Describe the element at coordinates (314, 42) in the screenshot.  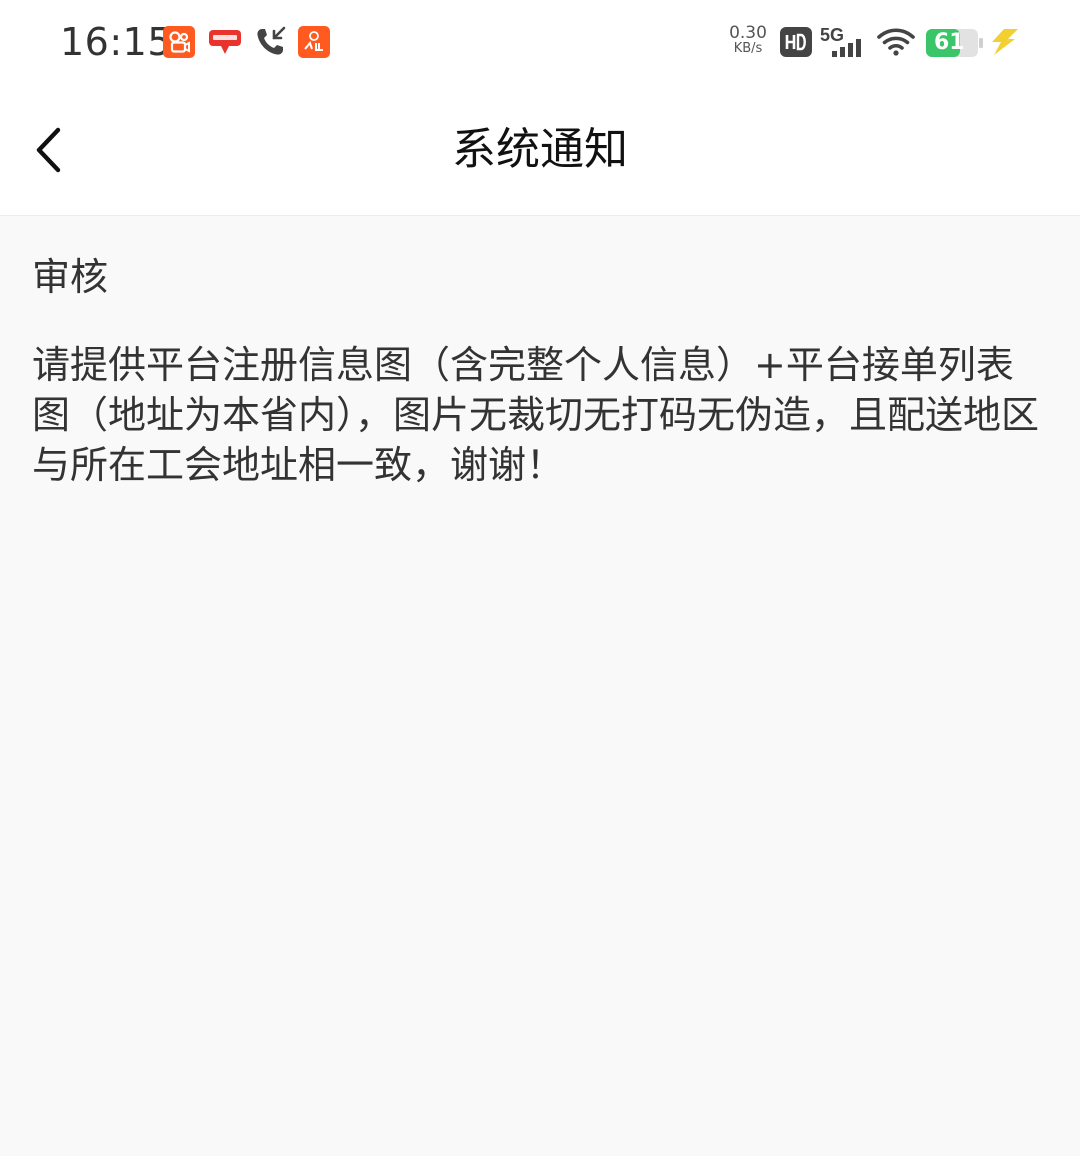
I see `fanqie-app-icon` at that location.